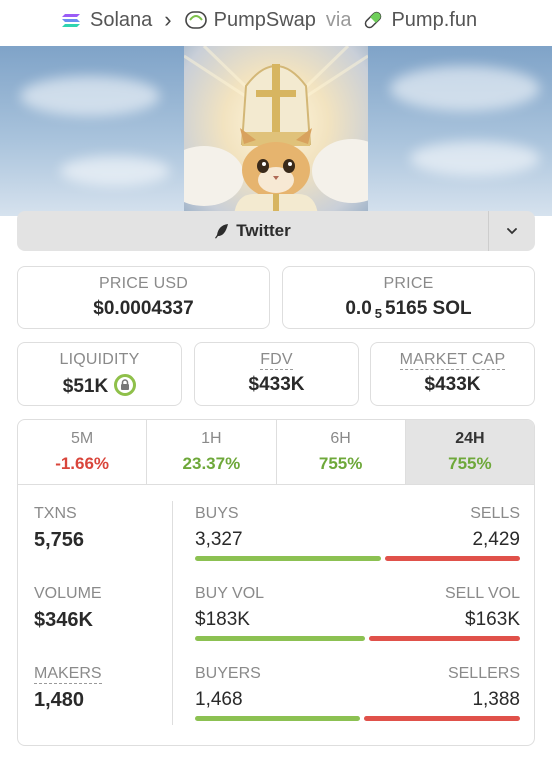 Image resolution: width=552 pixels, height=762 pixels. Describe the element at coordinates (59, 700) in the screenshot. I see `makers-value: 1,480` at that location.